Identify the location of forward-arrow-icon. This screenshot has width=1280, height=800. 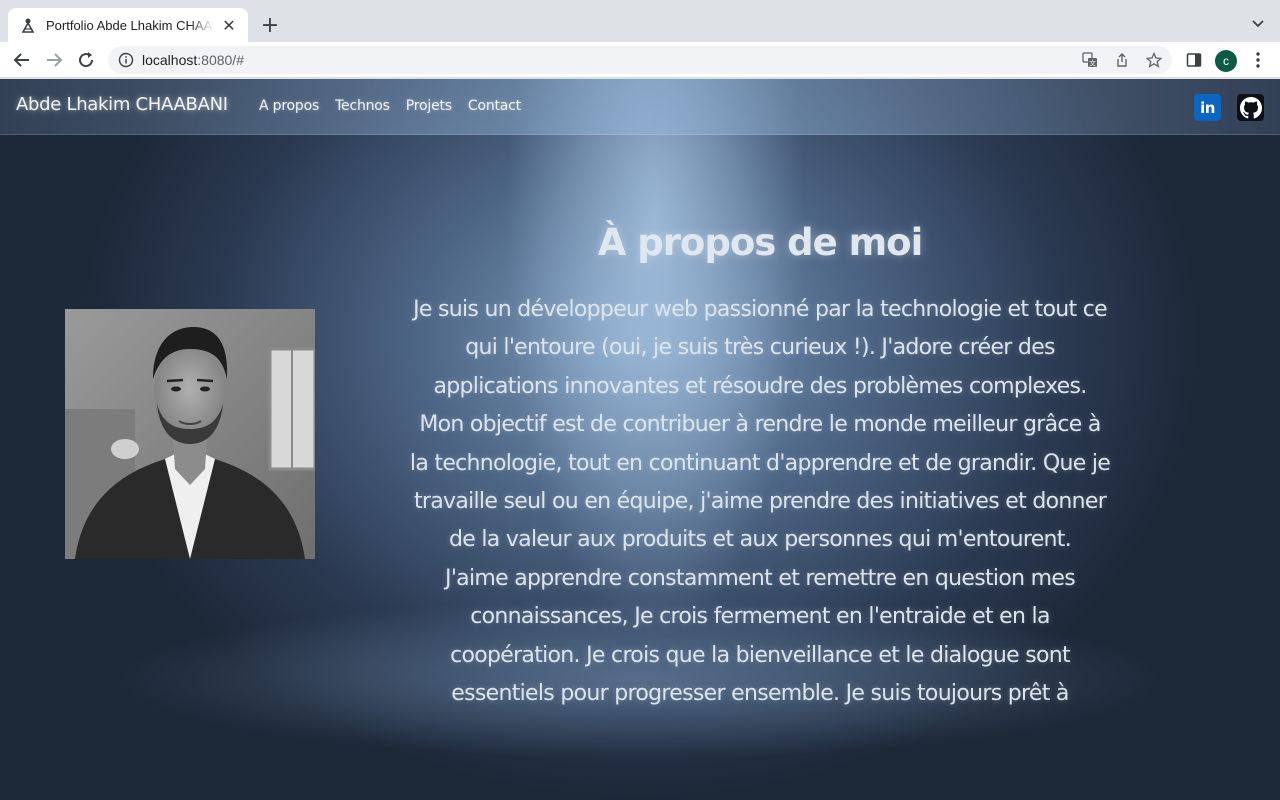
(54, 60).